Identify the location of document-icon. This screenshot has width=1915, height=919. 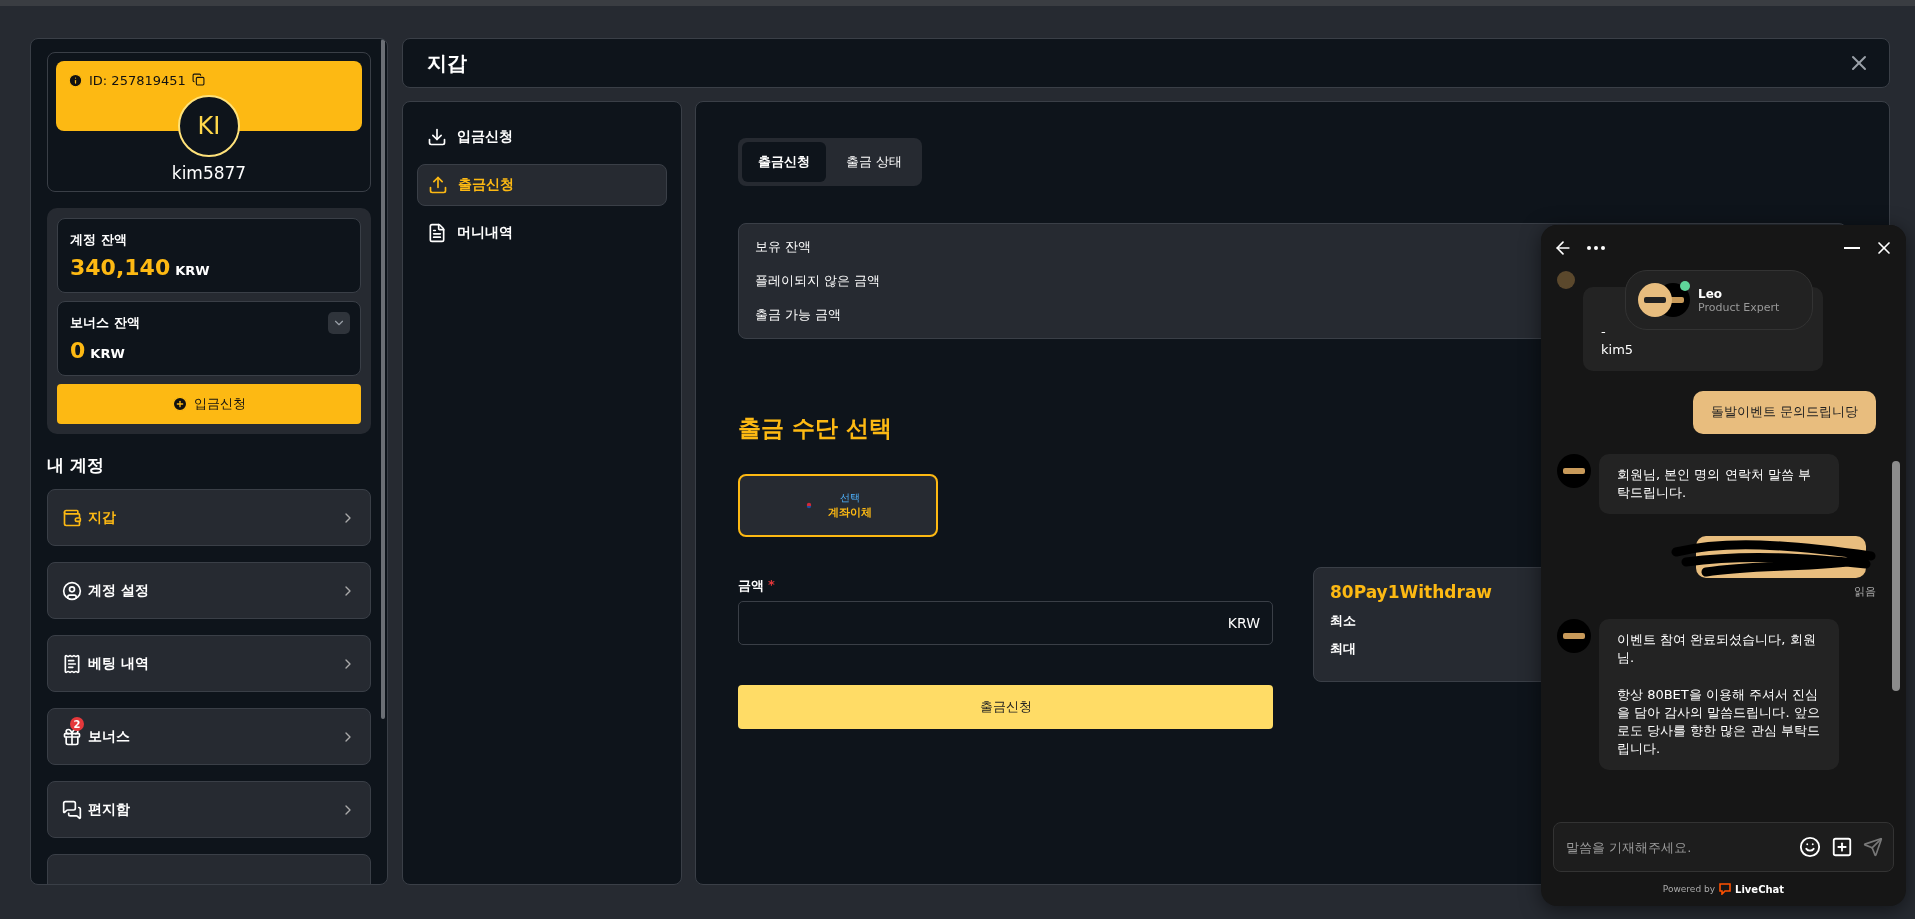
(437, 233).